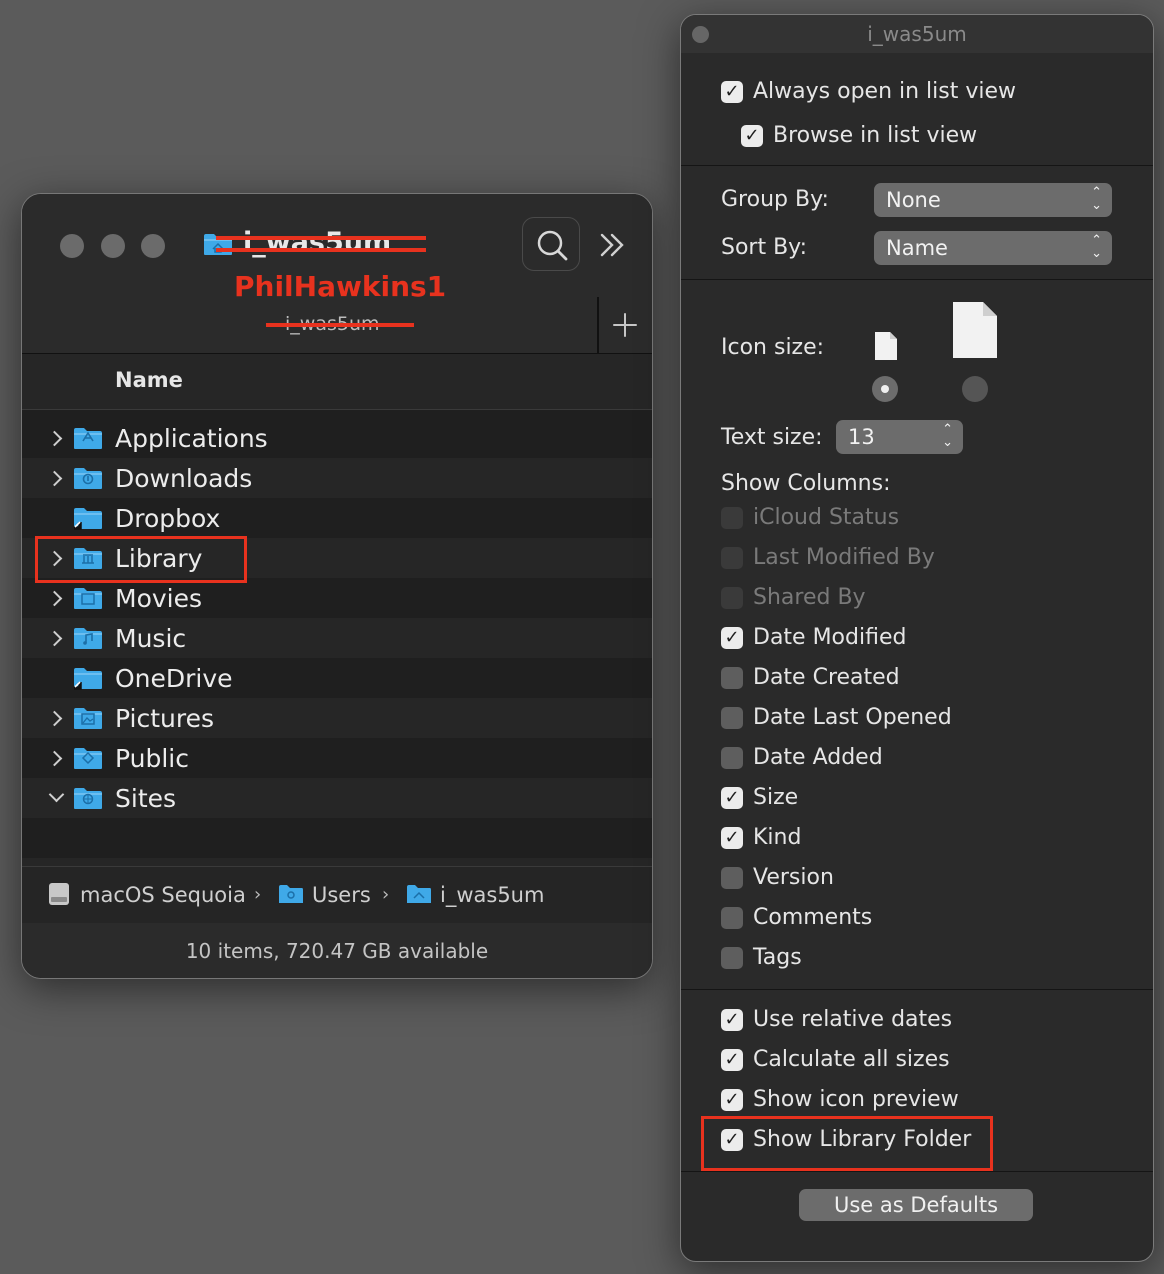  Describe the element at coordinates (624, 325) in the screenshot. I see `add-tab-button` at that location.